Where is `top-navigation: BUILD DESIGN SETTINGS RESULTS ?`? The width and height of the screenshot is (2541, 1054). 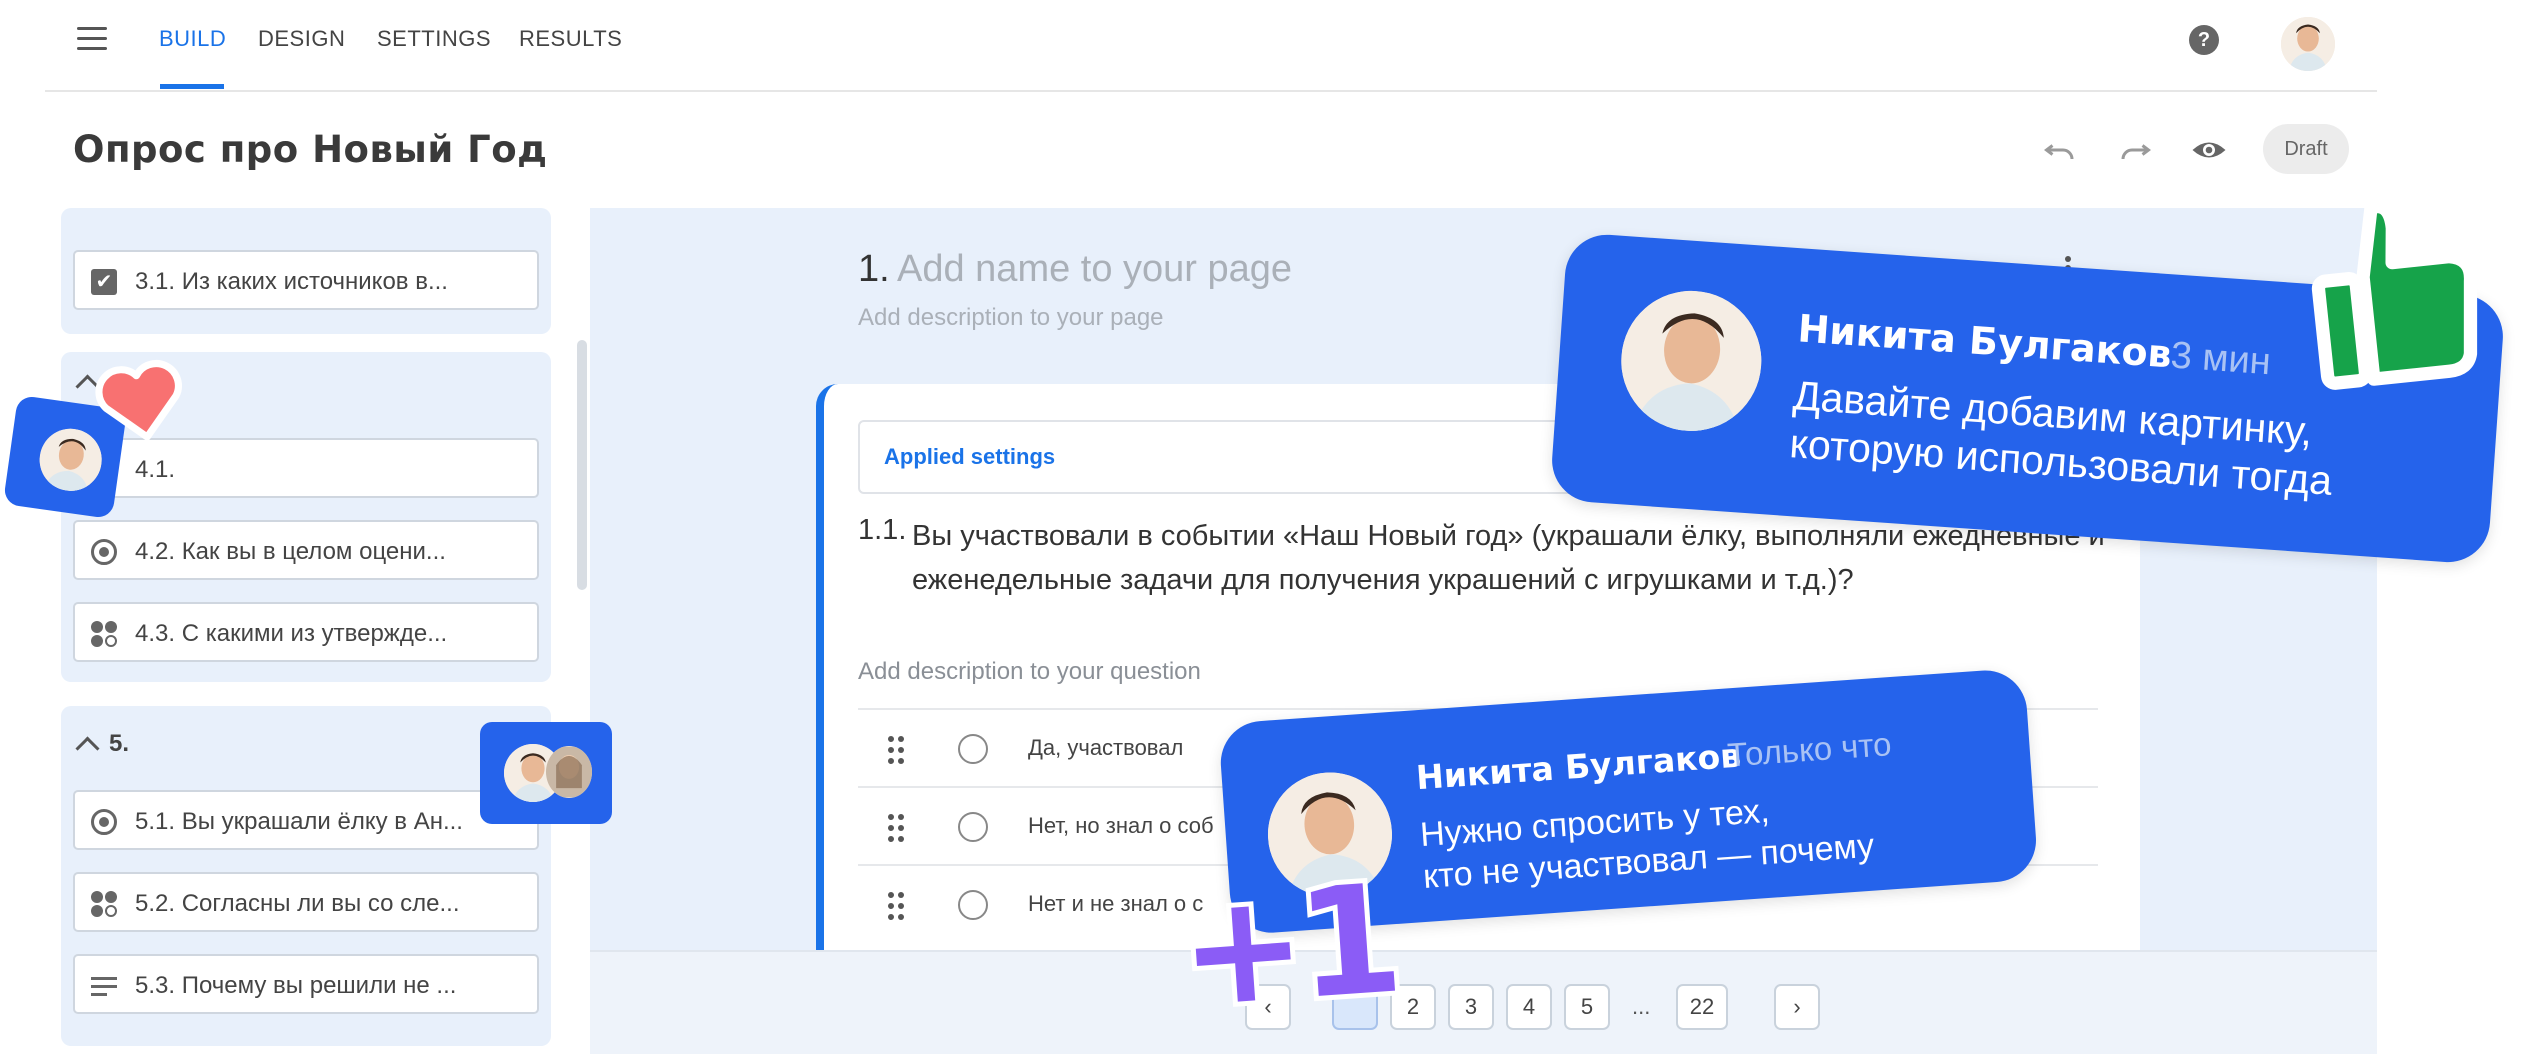
top-navigation: BUILD DESIGN SETTINGS RESULTS ? is located at coordinates (1211, 46).